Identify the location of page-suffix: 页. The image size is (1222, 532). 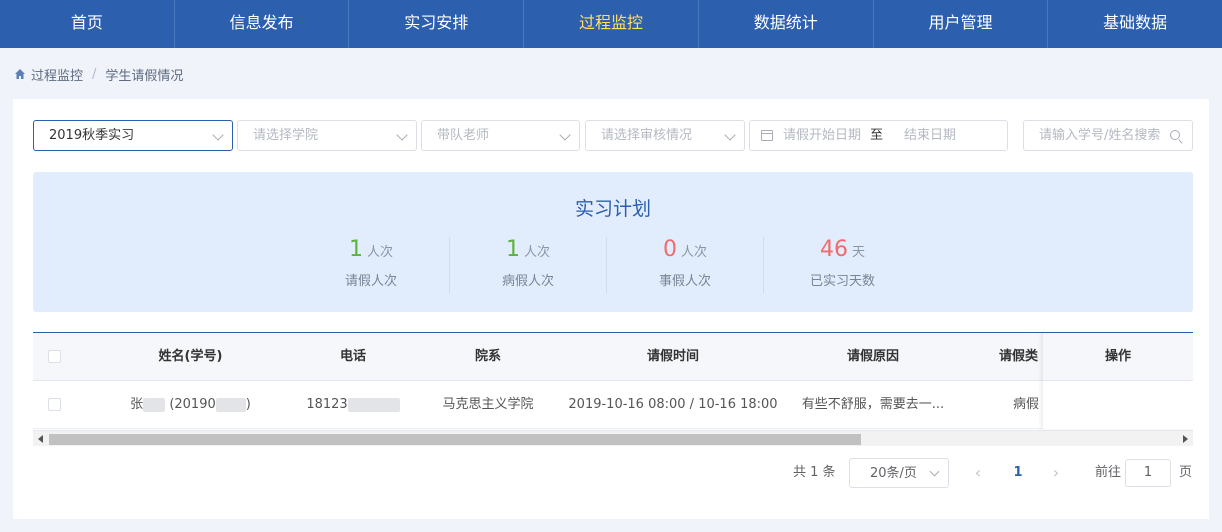
(1186, 472).